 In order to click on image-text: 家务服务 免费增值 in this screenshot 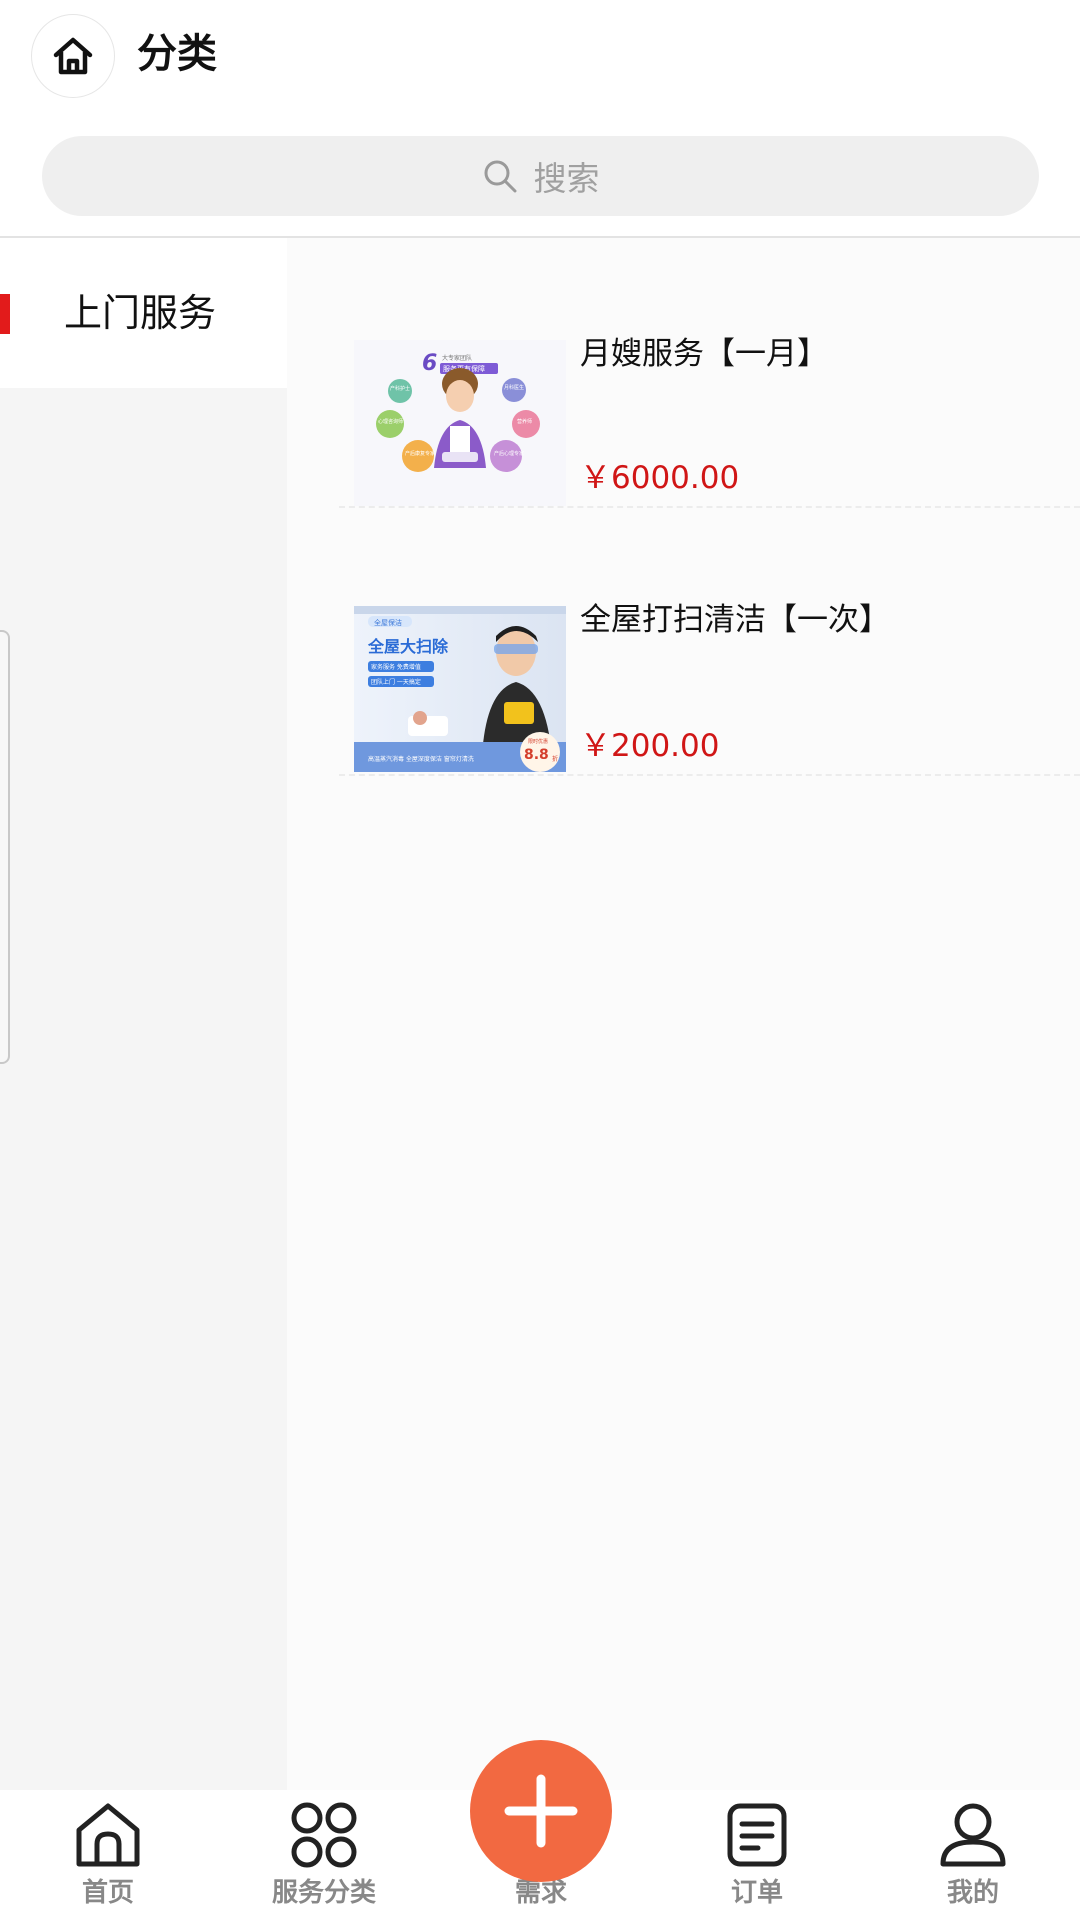, I will do `click(396, 667)`.